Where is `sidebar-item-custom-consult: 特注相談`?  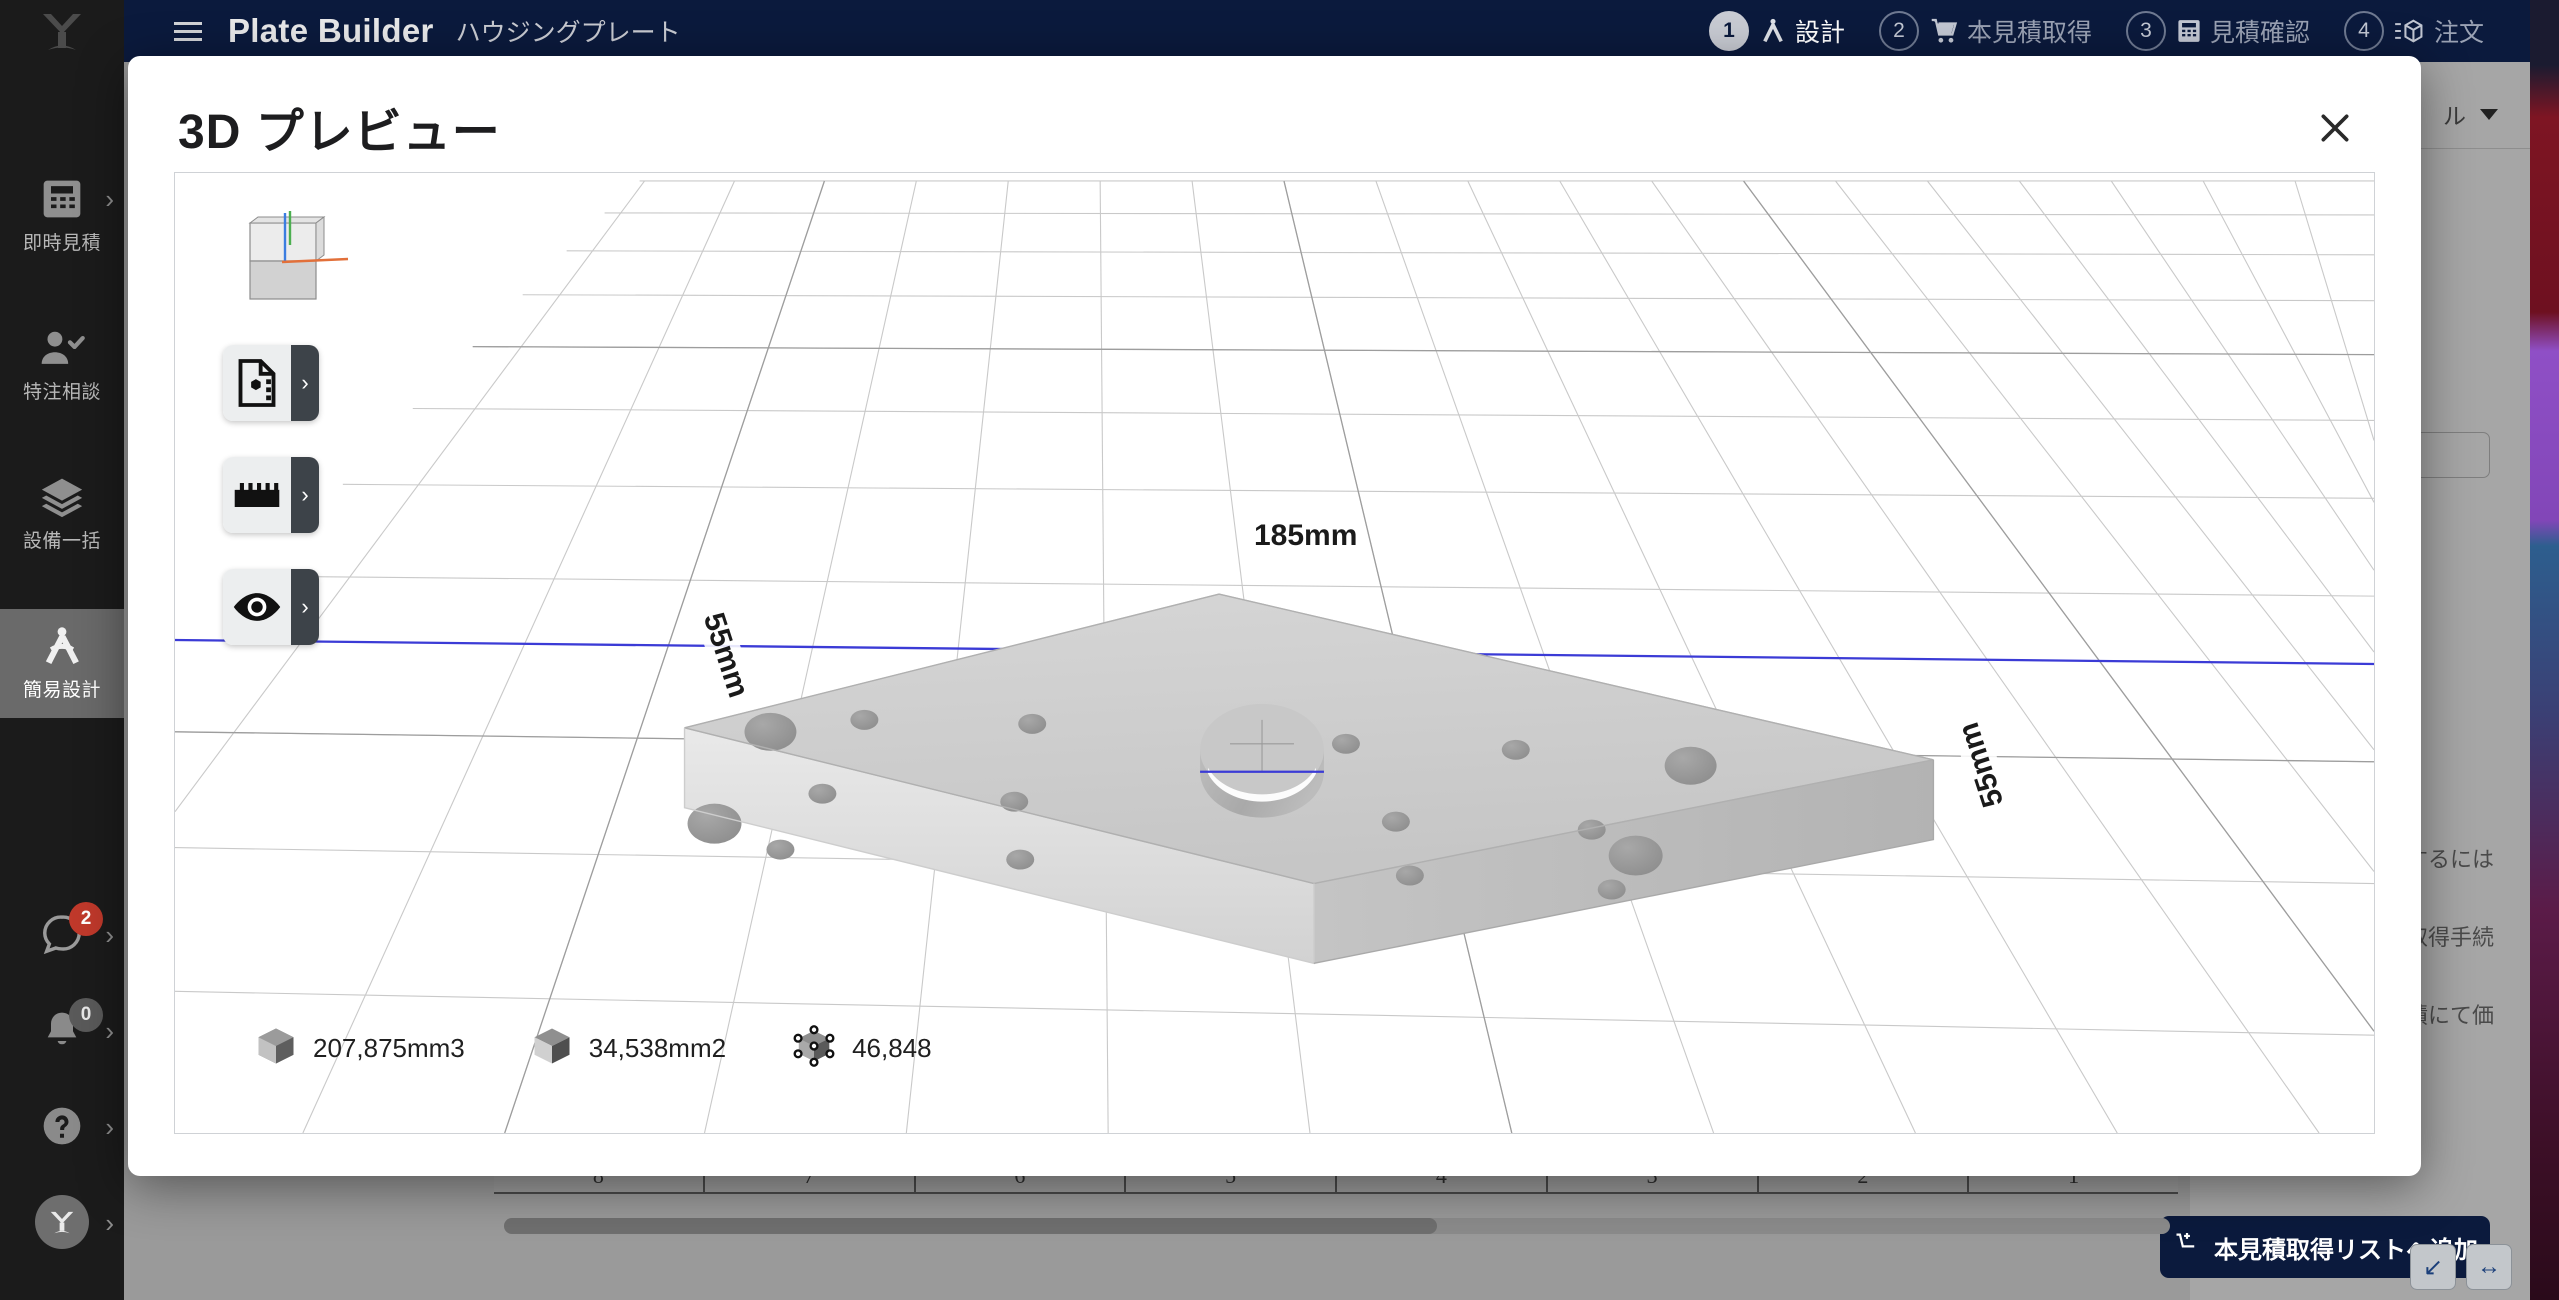 sidebar-item-custom-consult: 特注相談 is located at coordinates (62, 365).